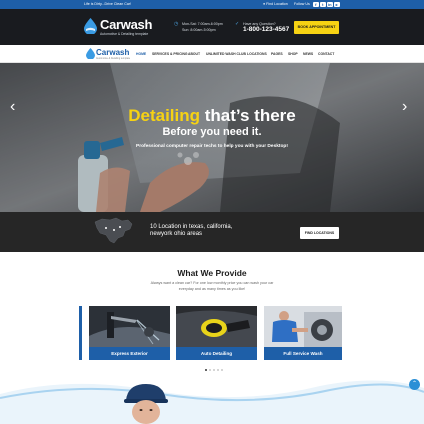 This screenshot has height=424, width=424. I want to click on service-card-auto-detailing: Auto Detailing, so click(216, 333).